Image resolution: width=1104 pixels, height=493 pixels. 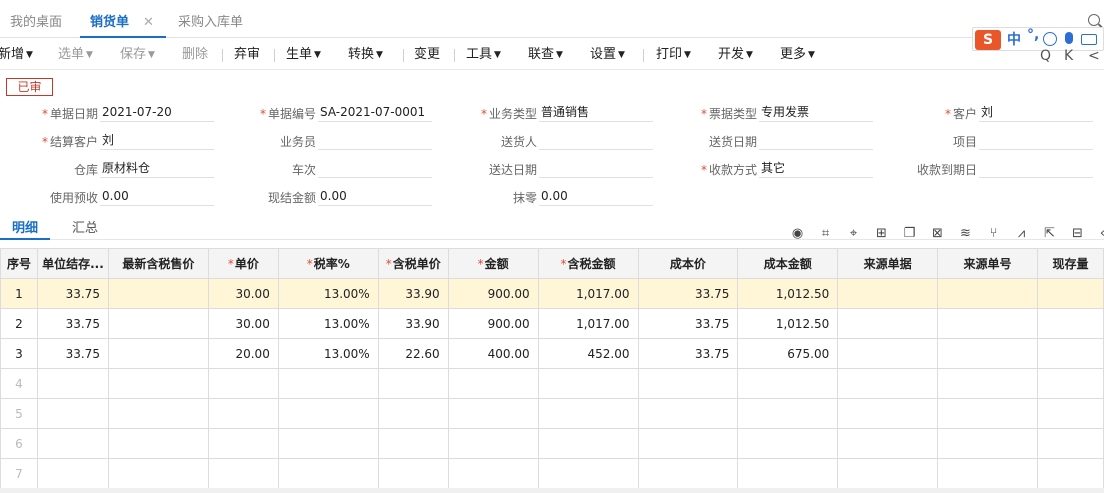 What do you see at coordinates (16, 55) in the screenshot?
I see `add-button: 新增 ▼` at bounding box center [16, 55].